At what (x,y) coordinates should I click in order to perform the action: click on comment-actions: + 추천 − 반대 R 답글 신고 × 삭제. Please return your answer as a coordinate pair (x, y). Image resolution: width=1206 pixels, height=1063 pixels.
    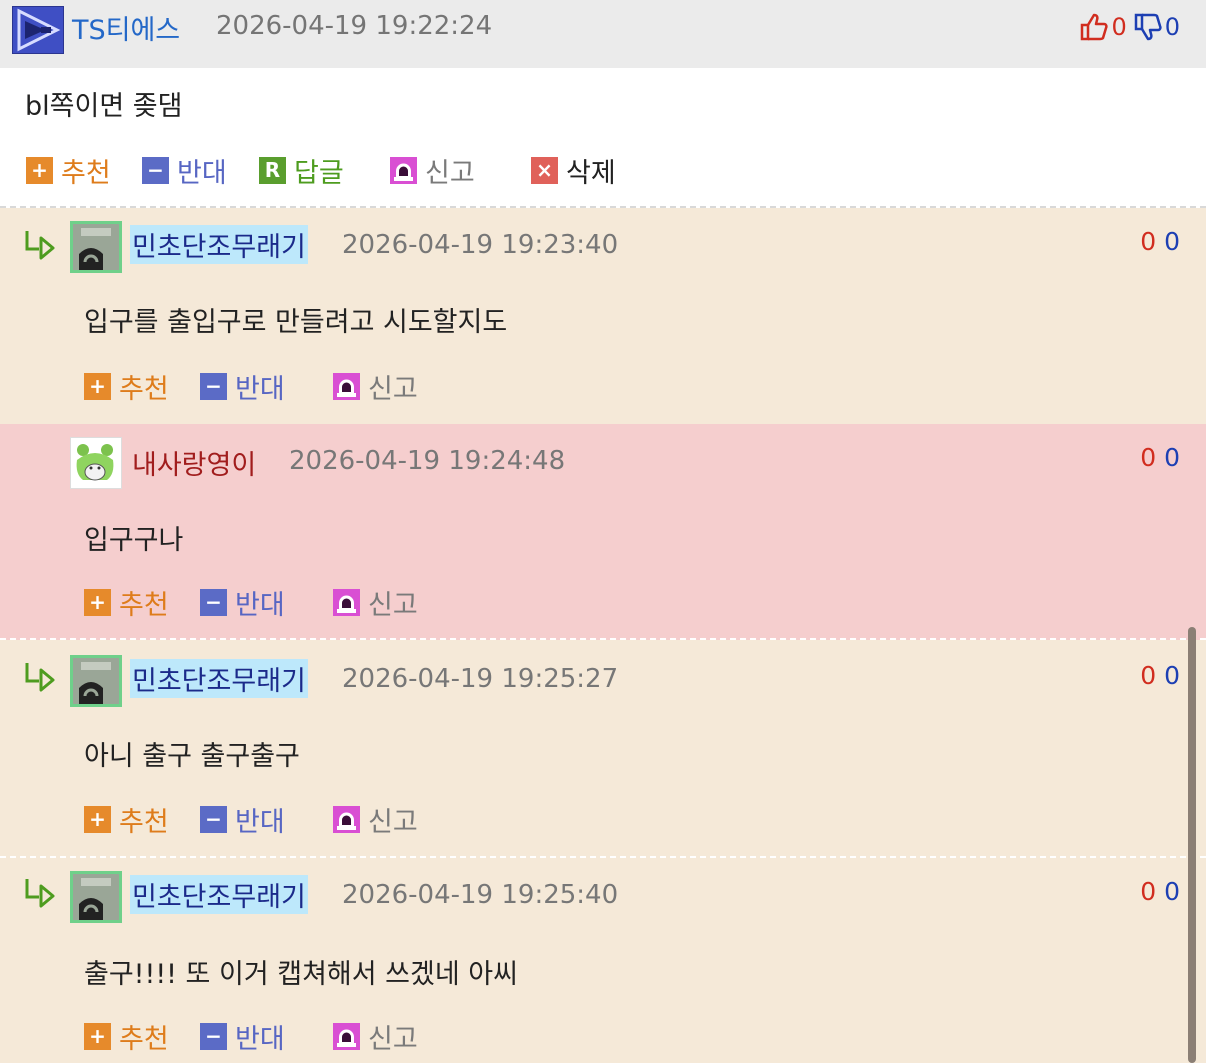
    Looking at the image, I should click on (603, 170).